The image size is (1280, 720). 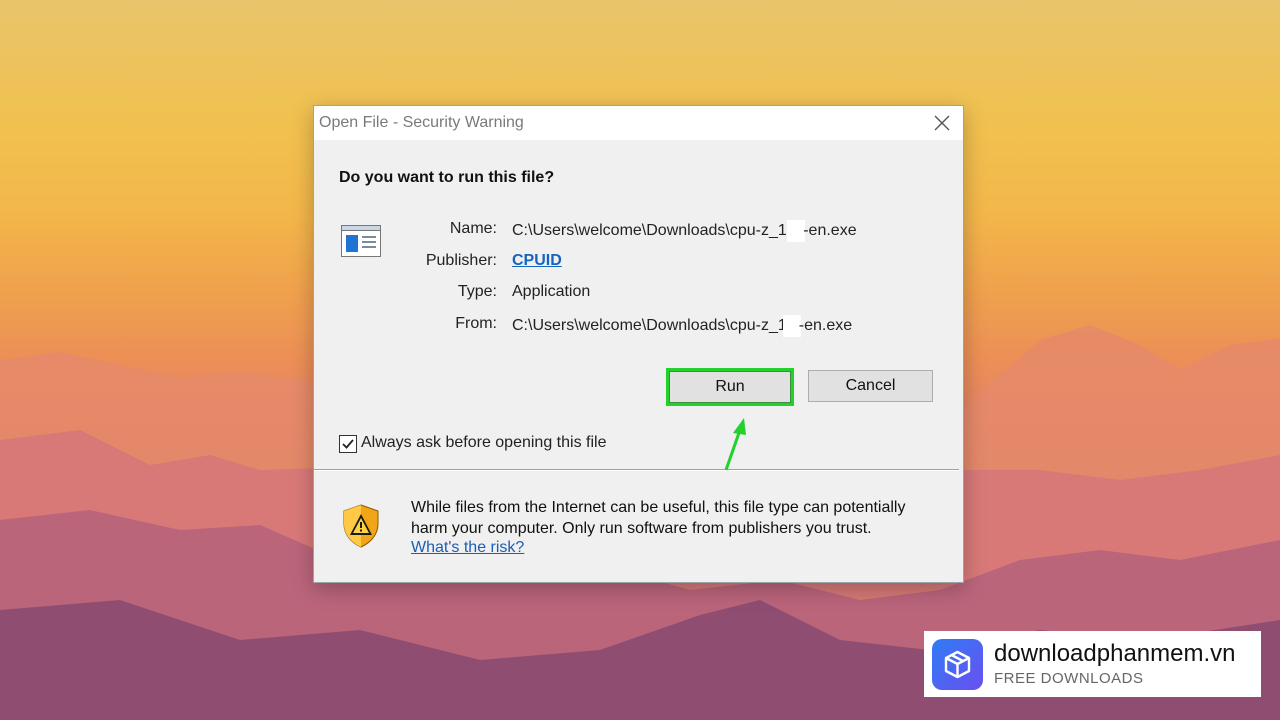 I want to click on title-bar: Open File - Security Warning, so click(x=638, y=123).